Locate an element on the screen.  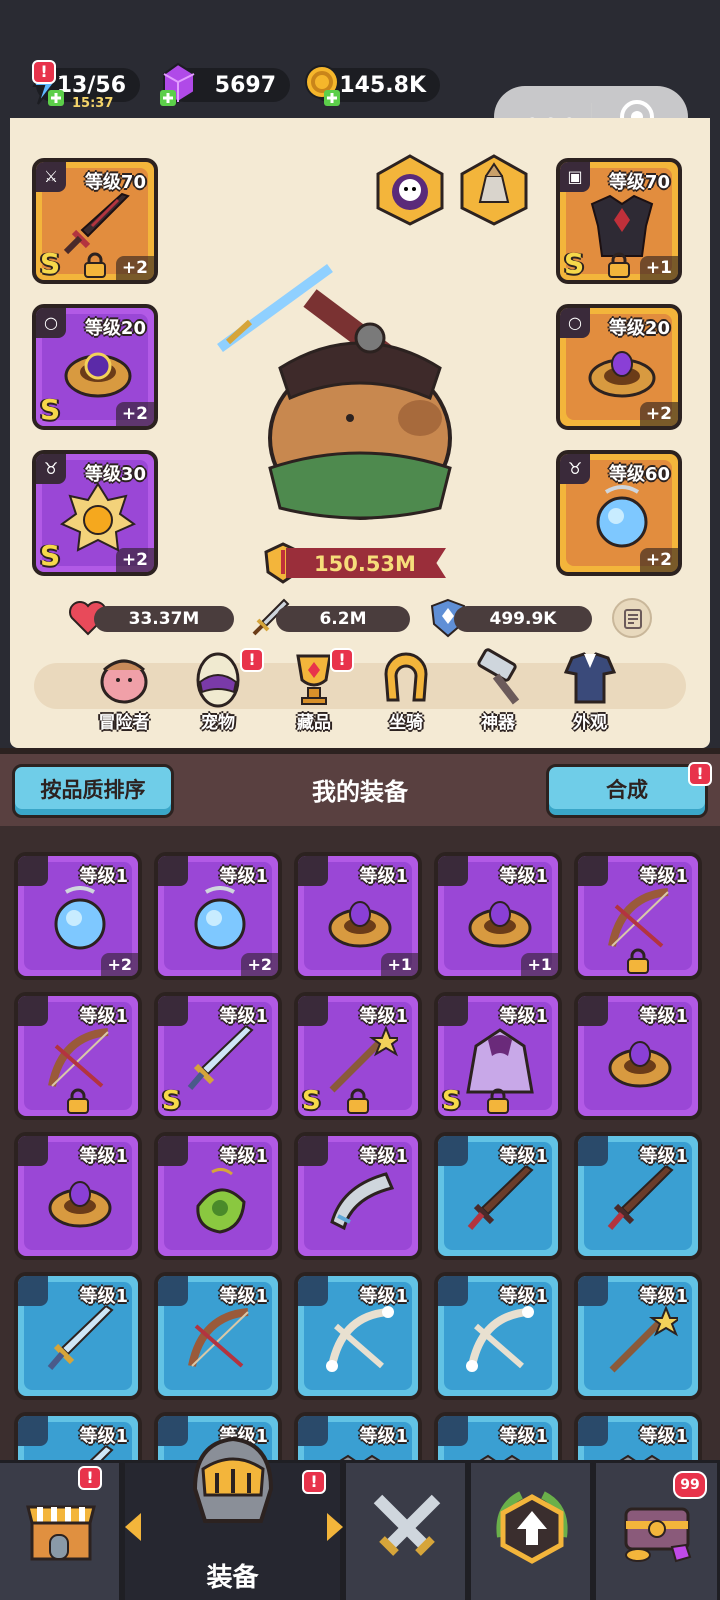
equipped-armor-slot: ▣ 等级70 S +1 is located at coordinates (619, 221).